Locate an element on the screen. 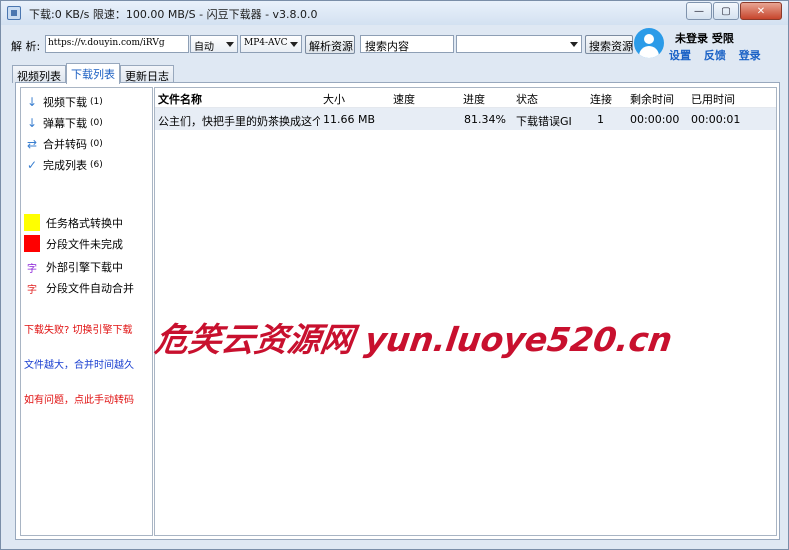 This screenshot has height=550, width=789. cell-status: 下载错误GIF is located at coordinates (544, 121).